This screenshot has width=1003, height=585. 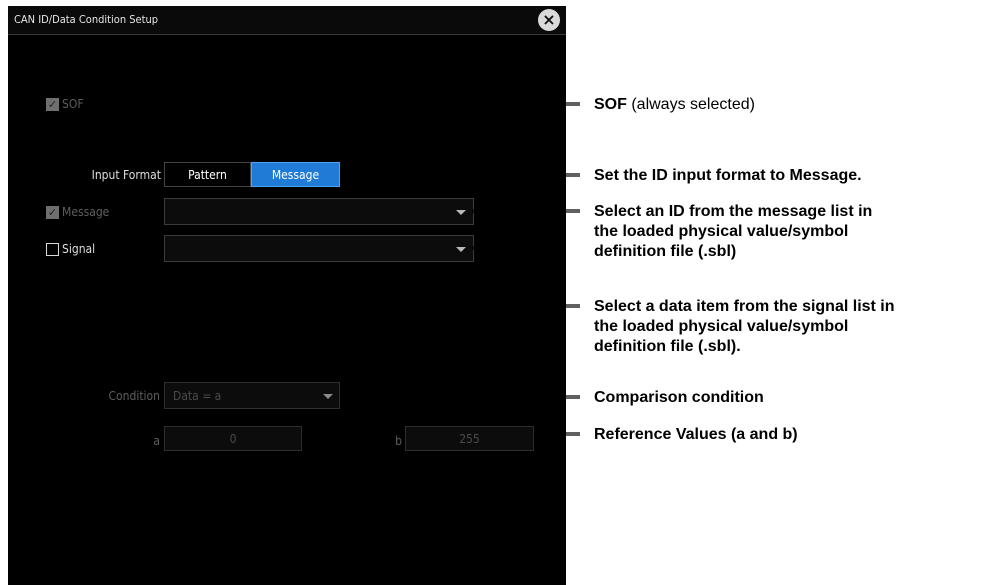 What do you see at coordinates (287, 20) in the screenshot?
I see `dialog-titlebar: CAN ID/Data Condition Setup ×` at bounding box center [287, 20].